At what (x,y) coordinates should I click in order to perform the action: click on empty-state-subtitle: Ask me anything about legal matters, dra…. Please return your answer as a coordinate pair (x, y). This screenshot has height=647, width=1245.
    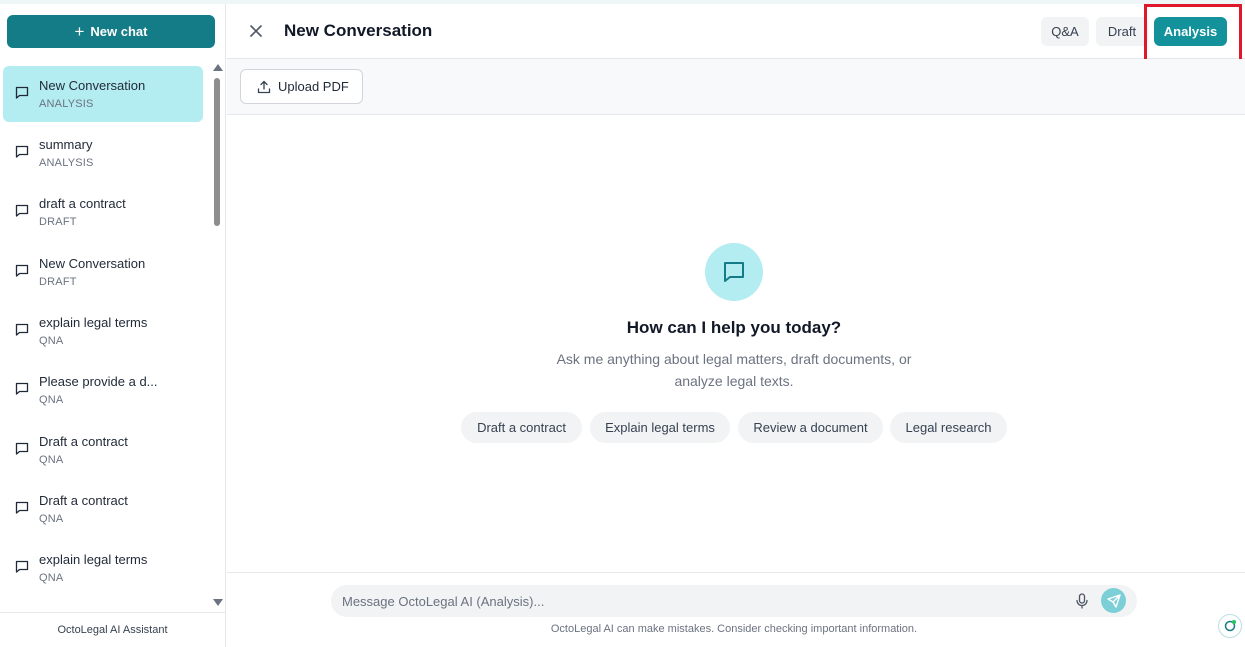
    Looking at the image, I should click on (734, 370).